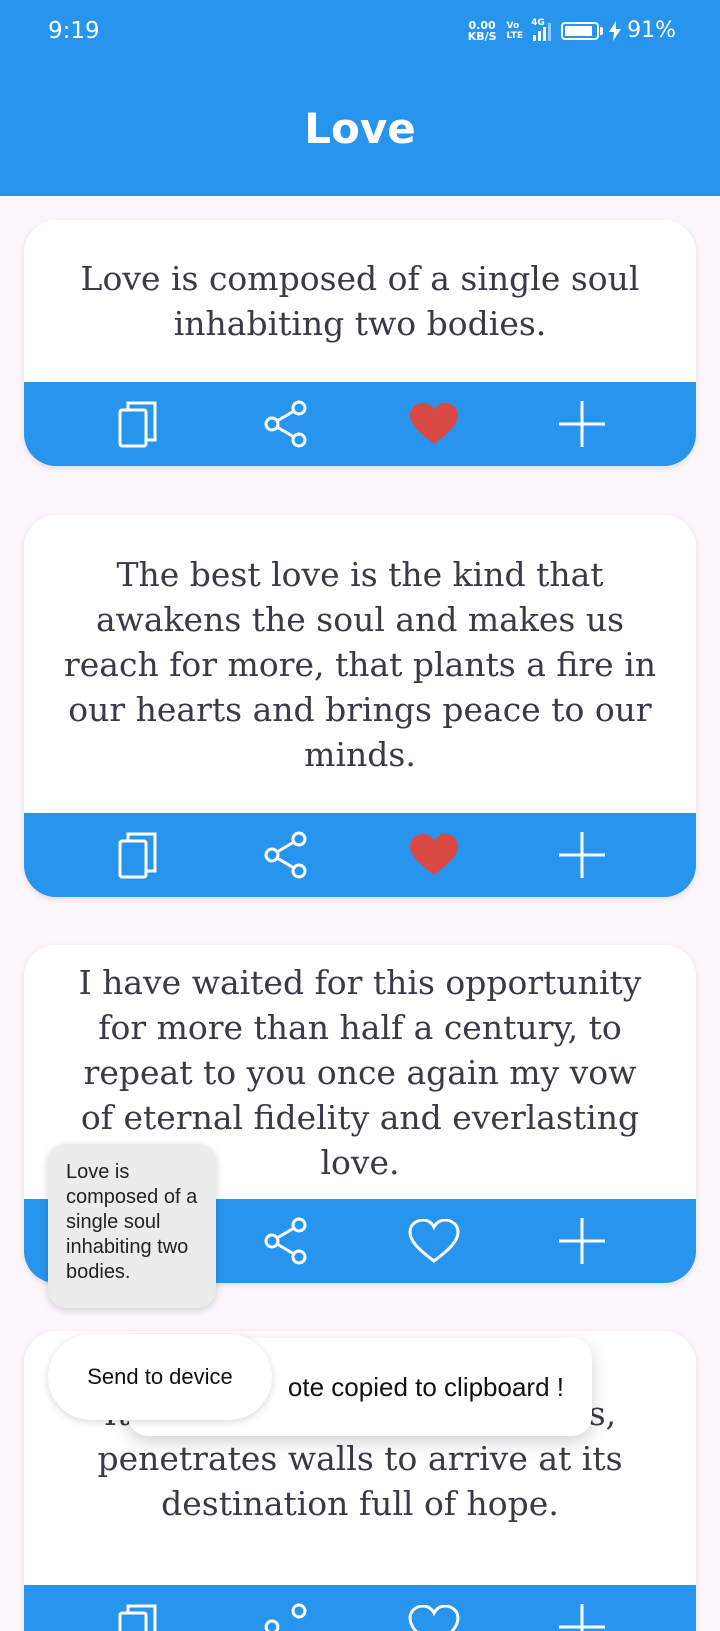  I want to click on send-to-device-button: Send to device, so click(160, 1377).